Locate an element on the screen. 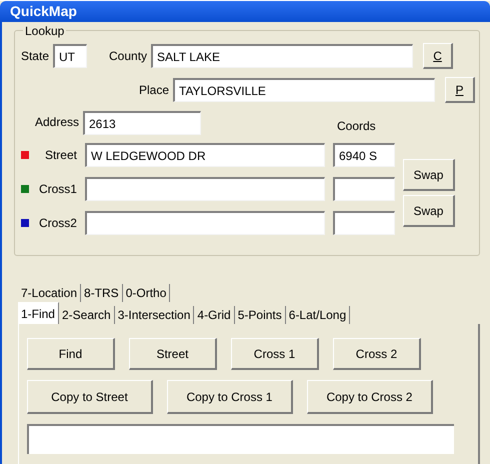  county-label: County is located at coordinates (128, 56).